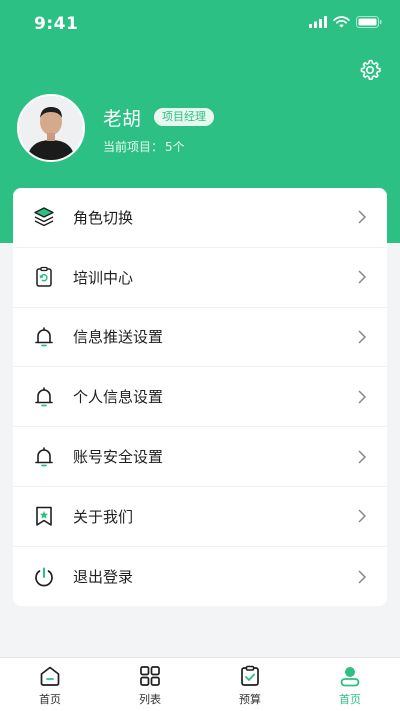  I want to click on current-project: 当前项目： 5个, so click(144, 146).